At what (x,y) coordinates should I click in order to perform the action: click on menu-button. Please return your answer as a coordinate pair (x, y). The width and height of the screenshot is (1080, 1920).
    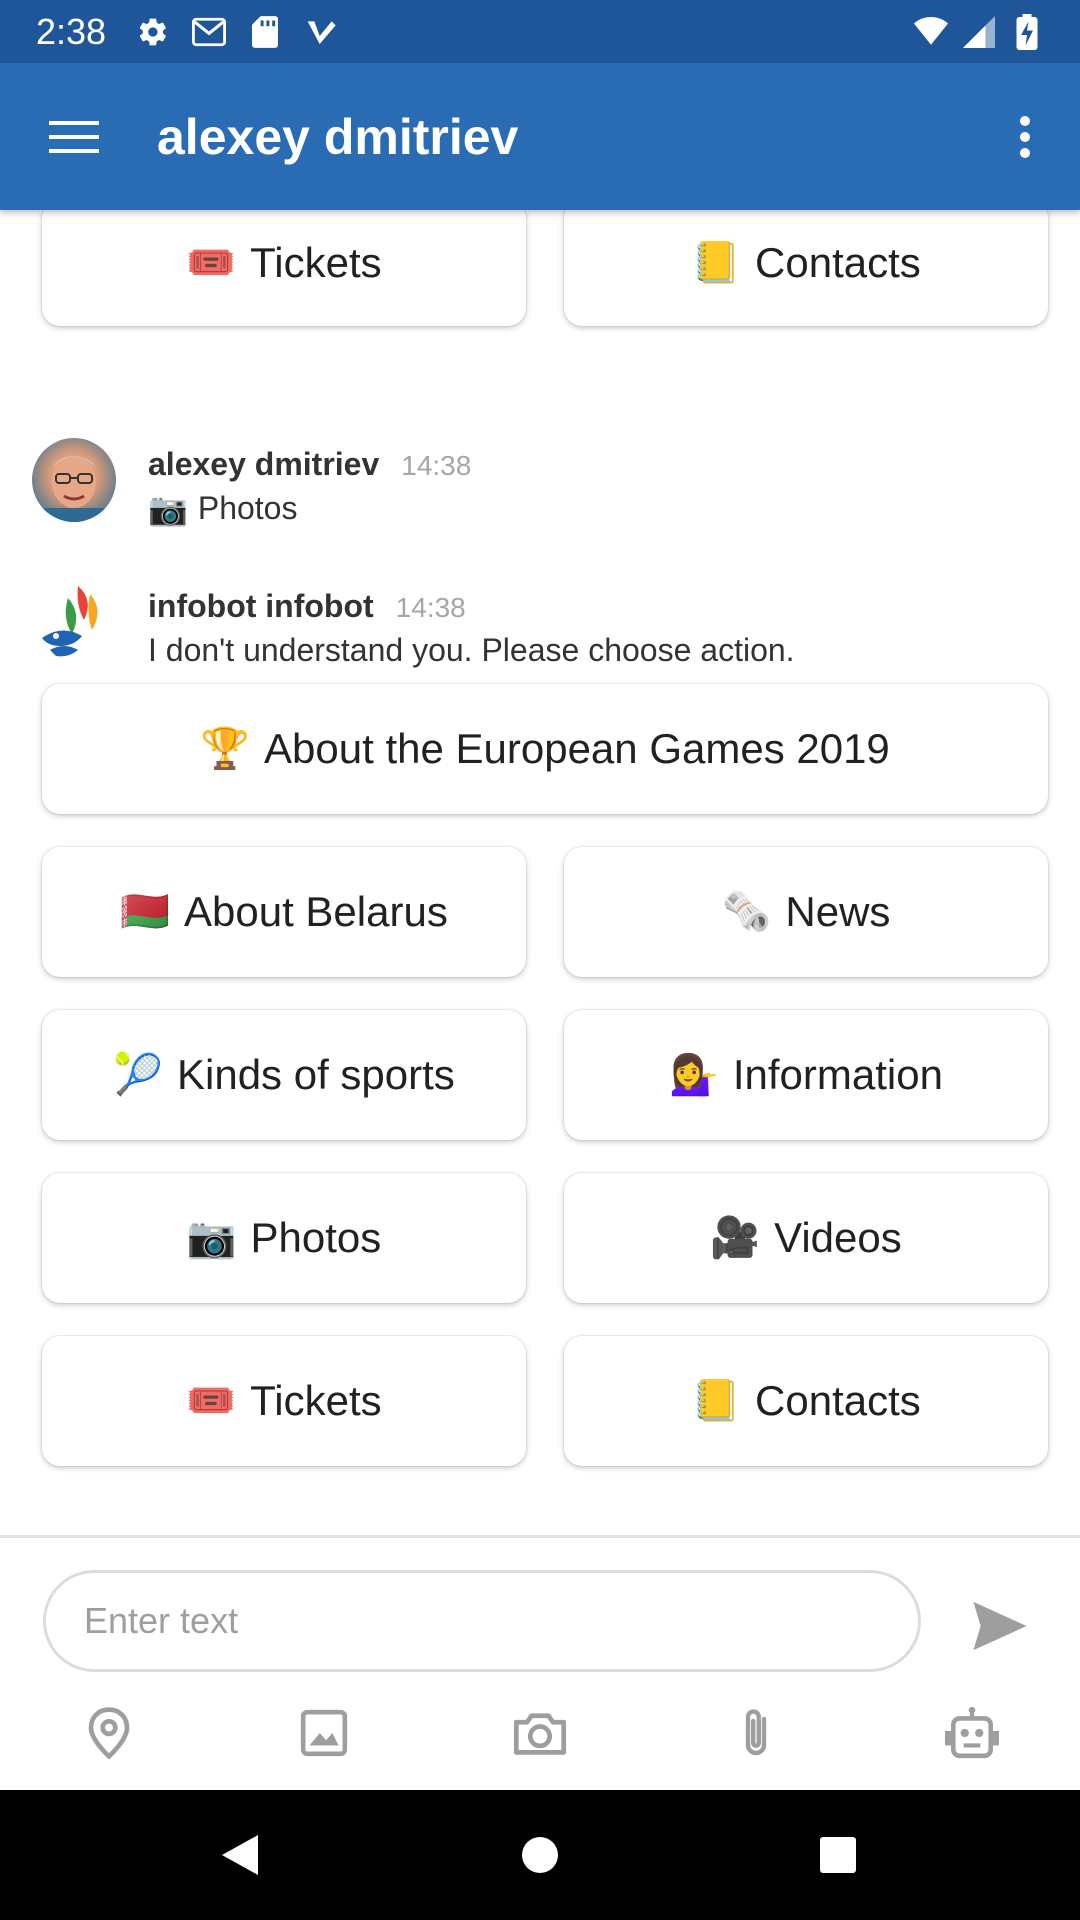
    Looking at the image, I should click on (73, 136).